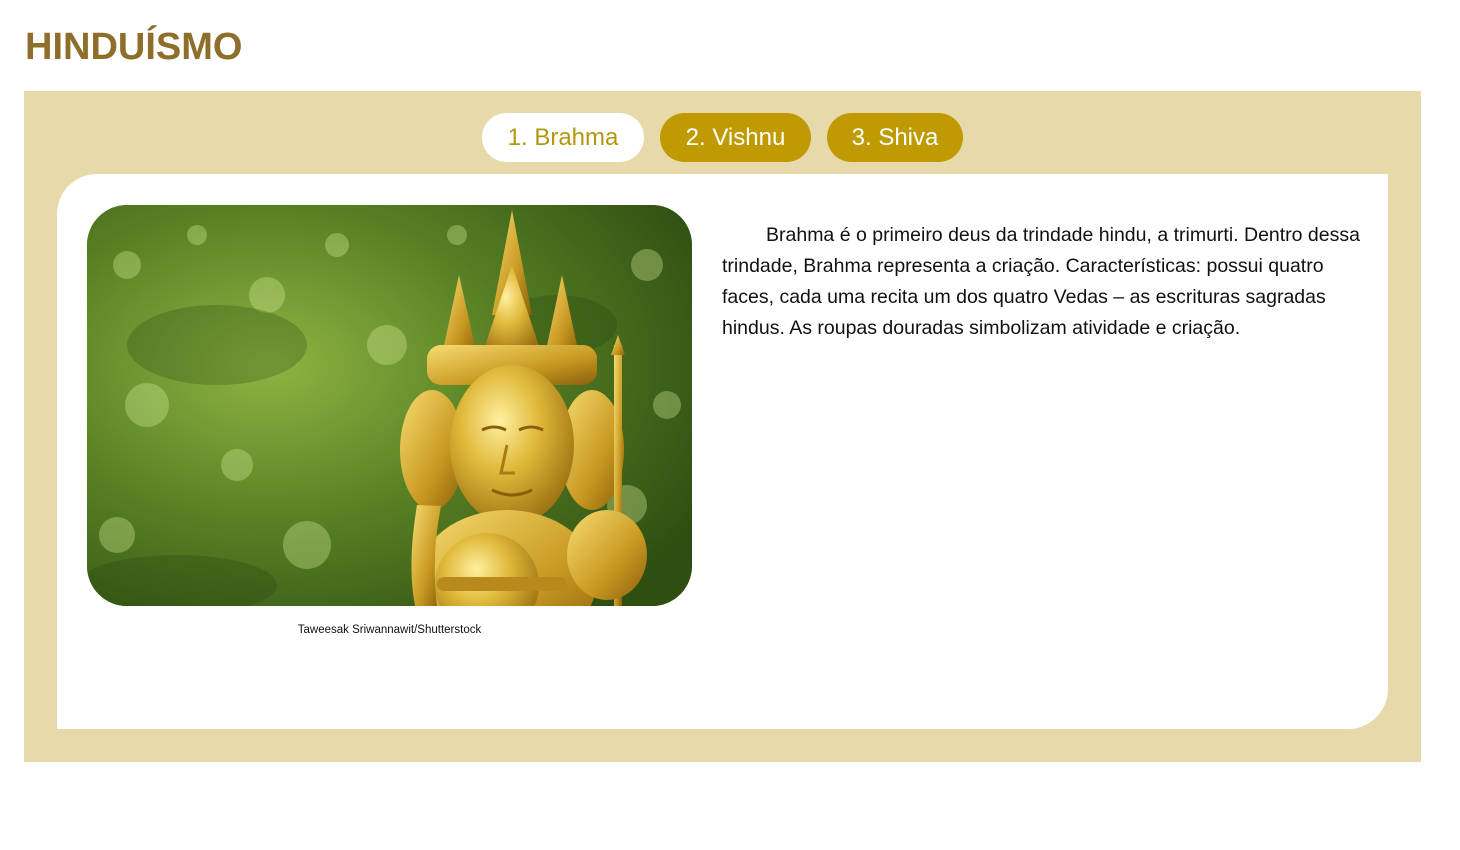  What do you see at coordinates (134, 47) in the screenshot?
I see `page-title: HINDUÍSMO` at bounding box center [134, 47].